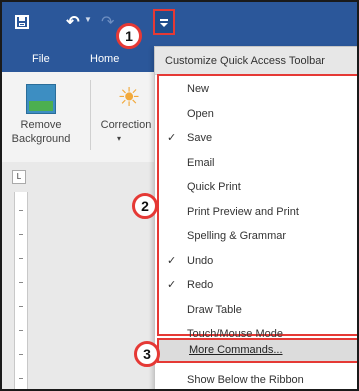 The height and width of the screenshot is (391, 359). What do you see at coordinates (245, 380) in the screenshot?
I see `show-below-ribbon-label: Show Below the Ribbon` at bounding box center [245, 380].